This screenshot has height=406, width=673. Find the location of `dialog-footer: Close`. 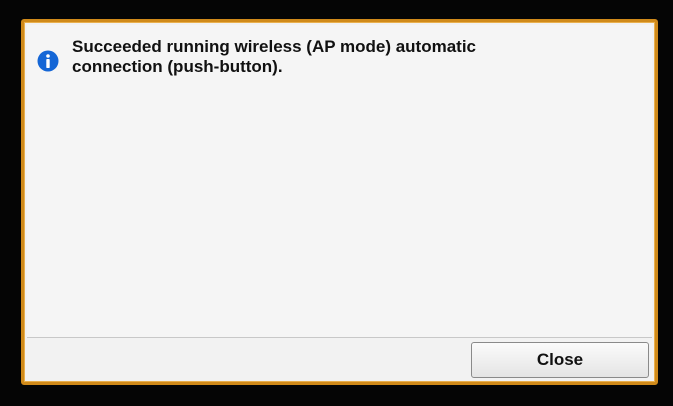

dialog-footer: Close is located at coordinates (339, 358).